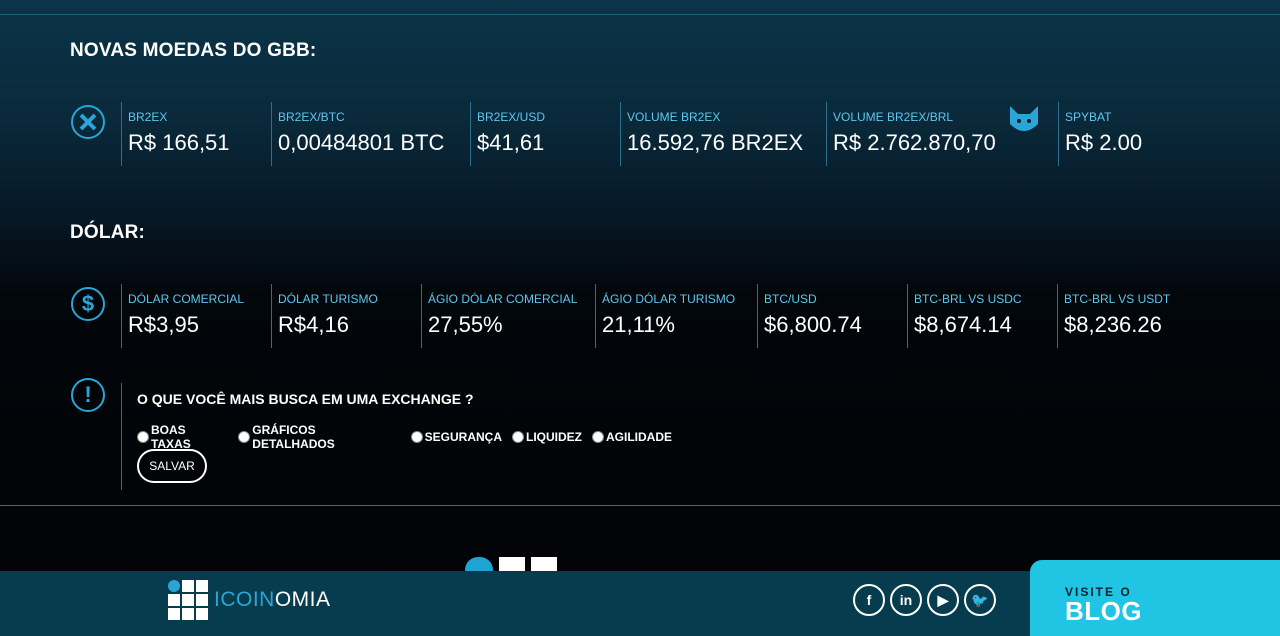  I want to click on logo-suffix: OMIA, so click(302, 599).